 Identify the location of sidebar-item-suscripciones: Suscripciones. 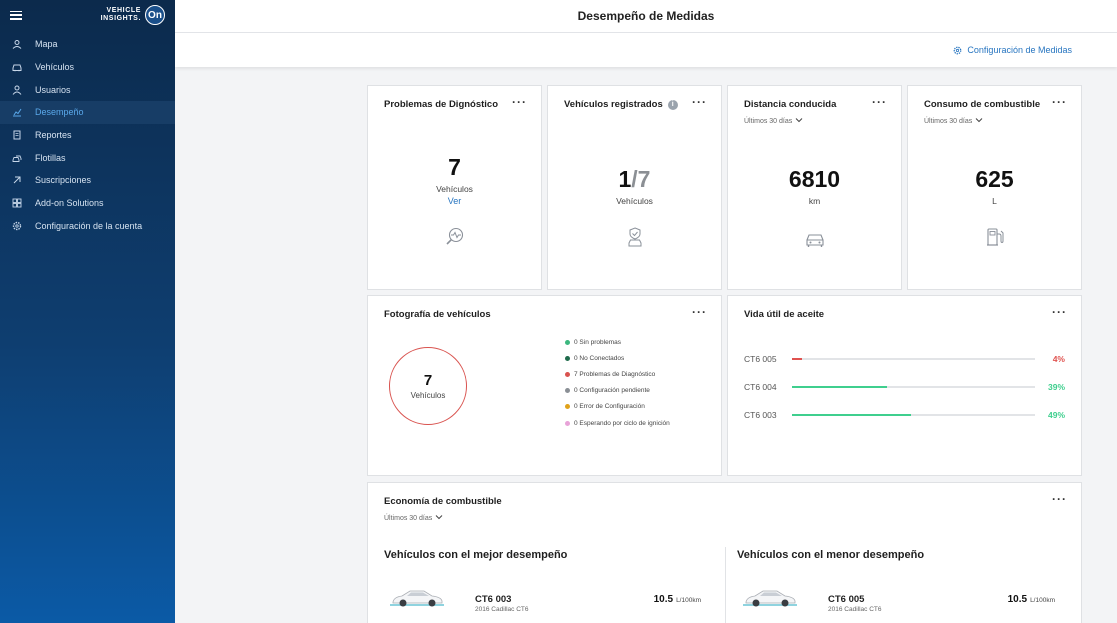
(87, 180).